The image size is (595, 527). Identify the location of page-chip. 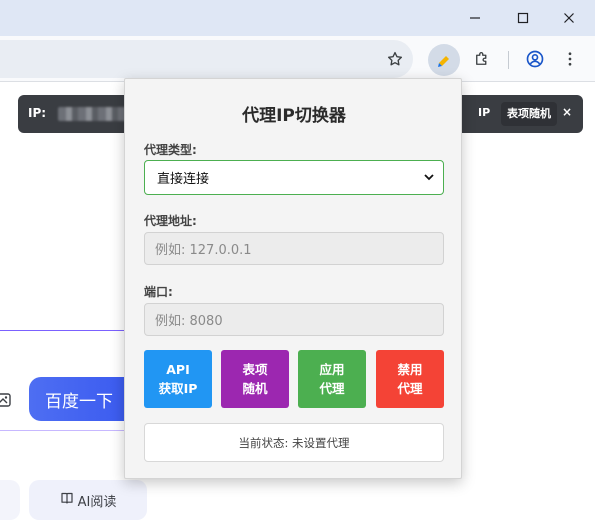
(10, 500).